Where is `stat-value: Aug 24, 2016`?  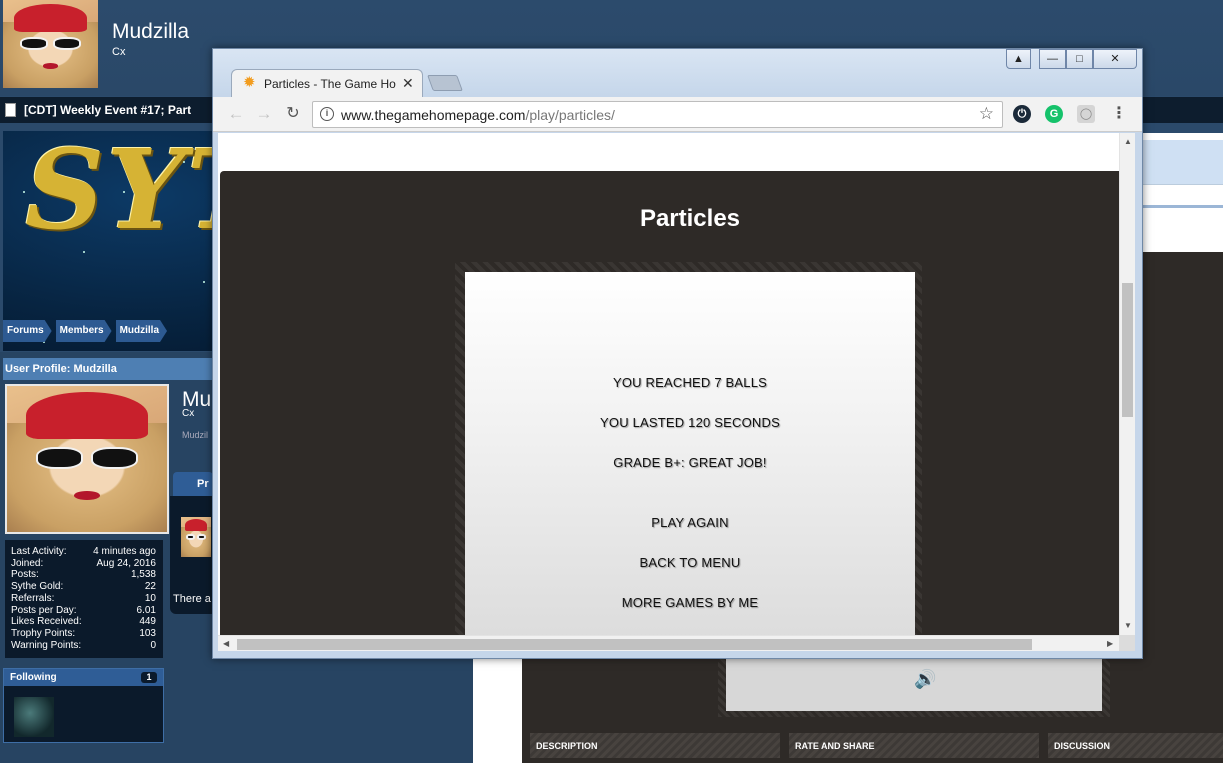 stat-value: Aug 24, 2016 is located at coordinates (126, 563).